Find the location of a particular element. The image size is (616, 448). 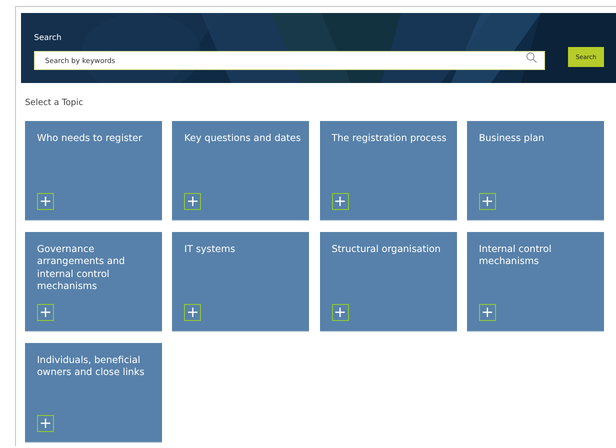

topic-title: Business plan is located at coordinates (512, 139).